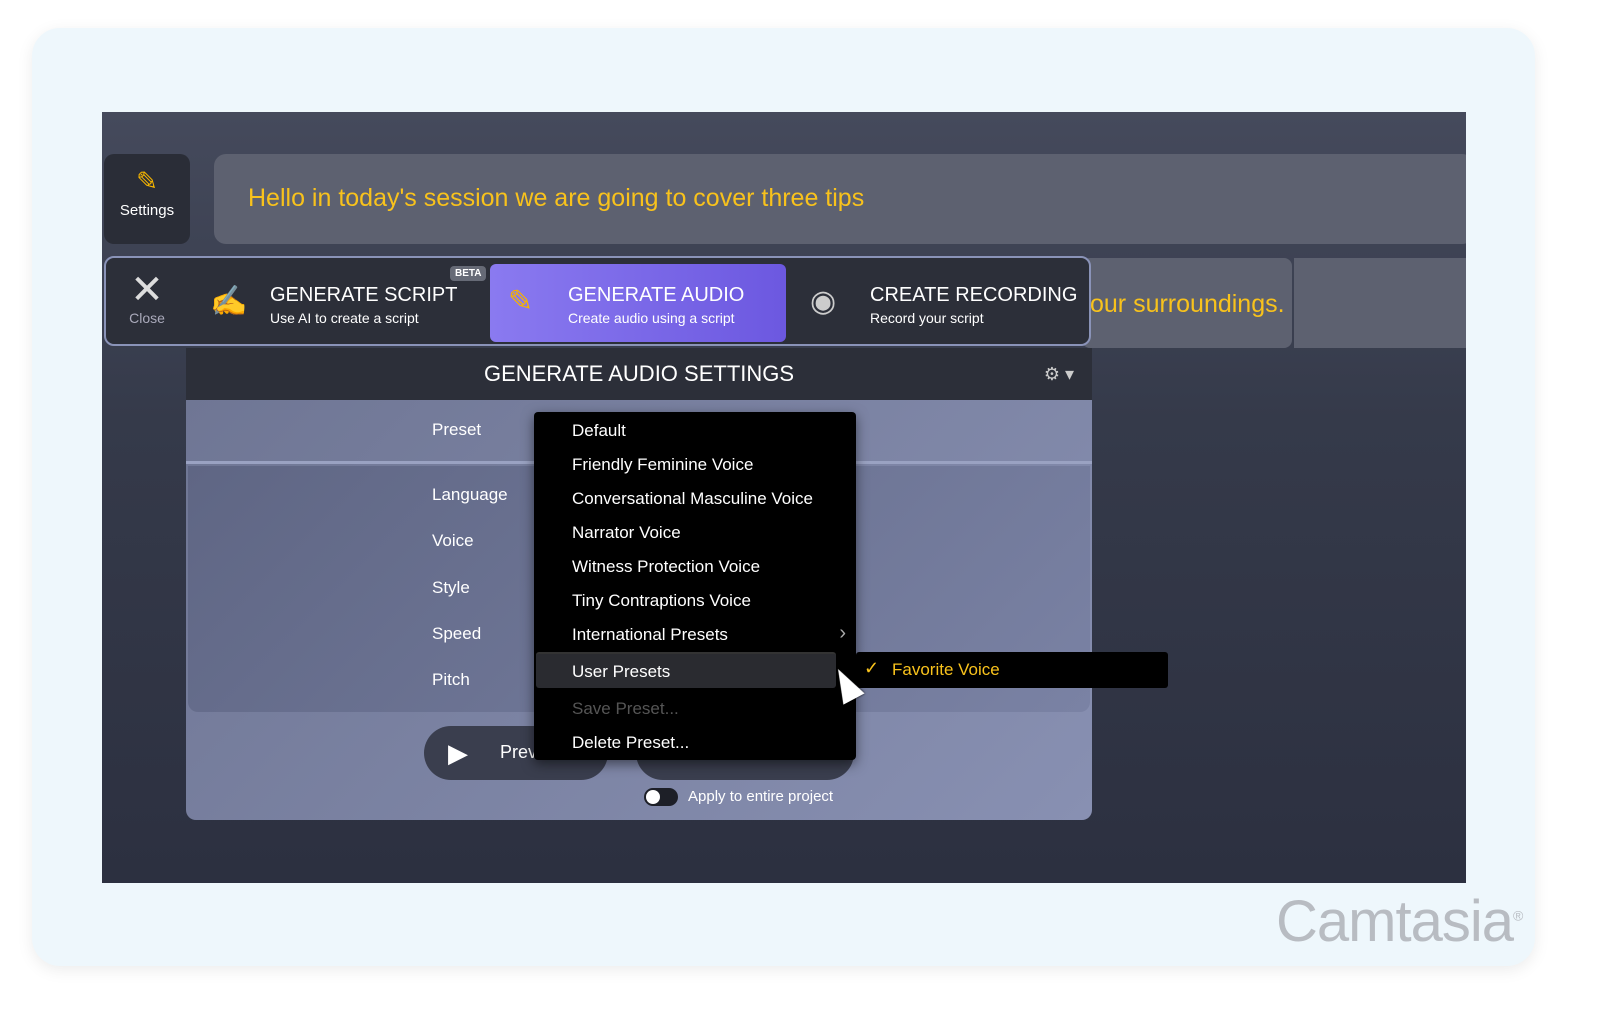 This screenshot has width=1600, height=1027. I want to click on caption-text-2: our surroundings., so click(1187, 304).